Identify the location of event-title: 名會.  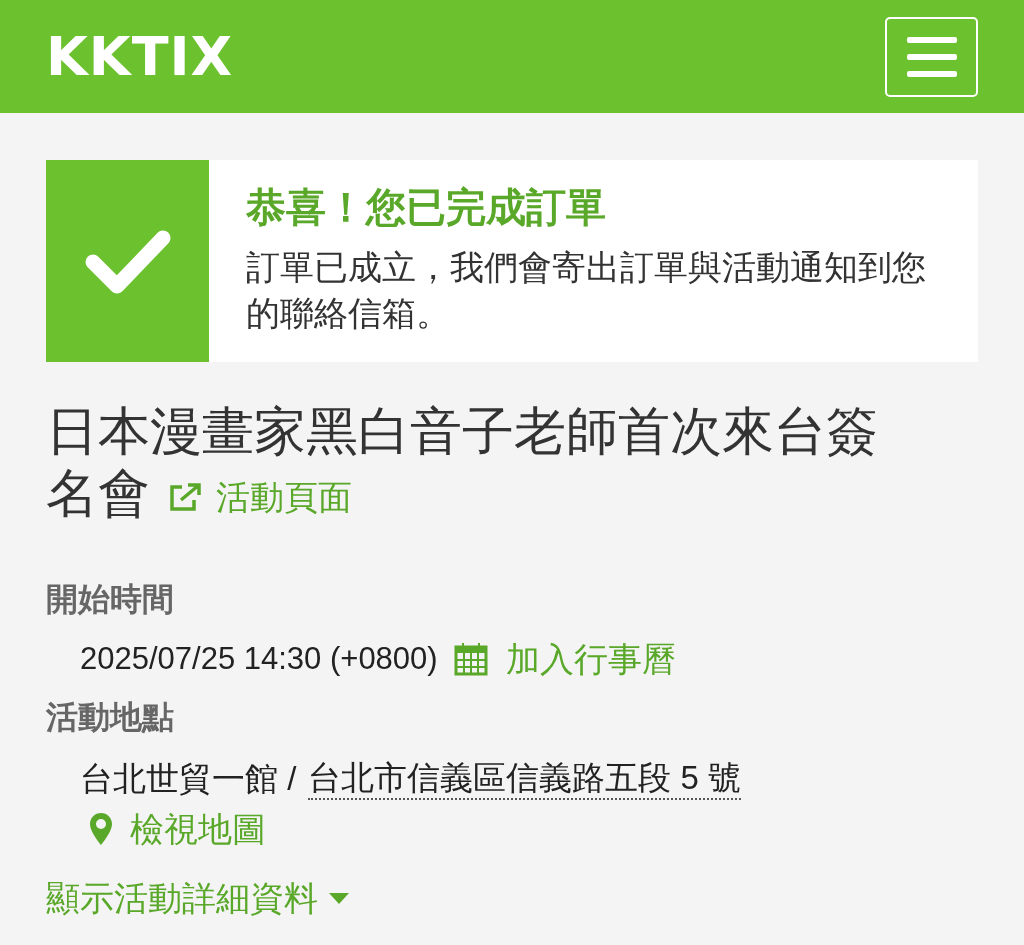
(98, 493).